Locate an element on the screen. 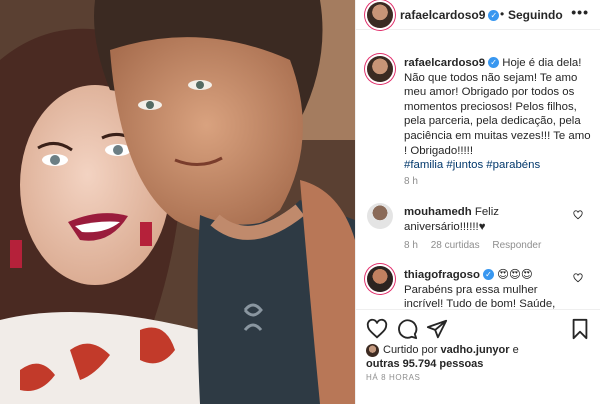 The image size is (600, 405). author-avatar is located at coordinates (380, 15).